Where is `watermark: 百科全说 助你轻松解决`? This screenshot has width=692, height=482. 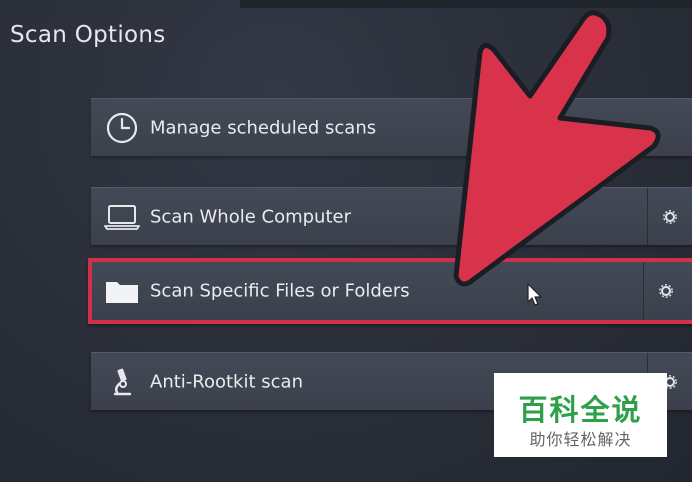
watermark: 百科全说 助你轻松解决 is located at coordinates (580, 415).